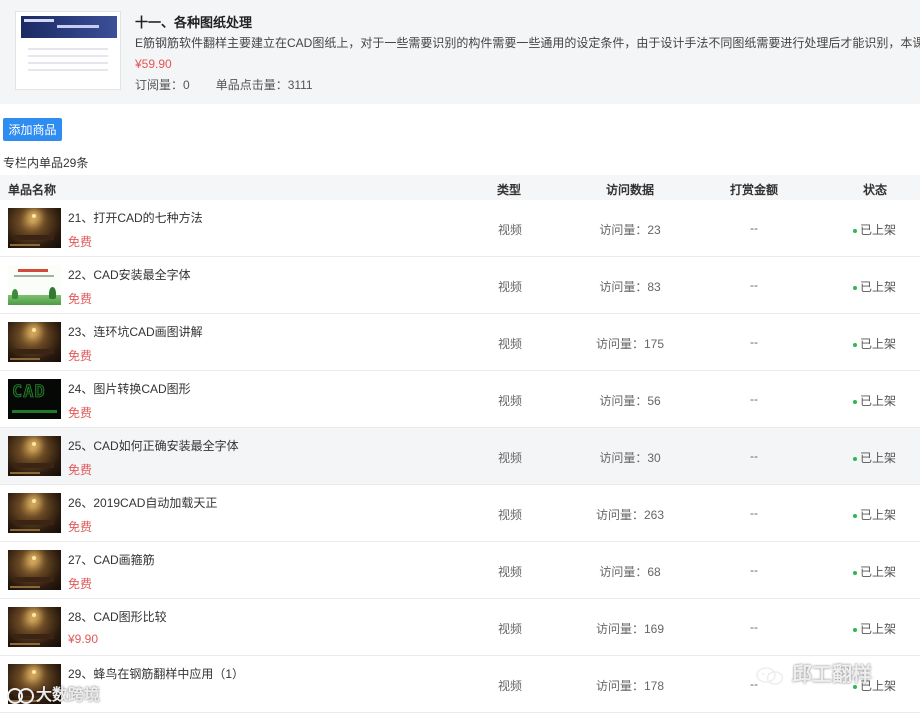  Describe the element at coordinates (460, 187) in the screenshot. I see `table-header: 单品名称 类型 访问数据 打赏金额 状态` at that location.